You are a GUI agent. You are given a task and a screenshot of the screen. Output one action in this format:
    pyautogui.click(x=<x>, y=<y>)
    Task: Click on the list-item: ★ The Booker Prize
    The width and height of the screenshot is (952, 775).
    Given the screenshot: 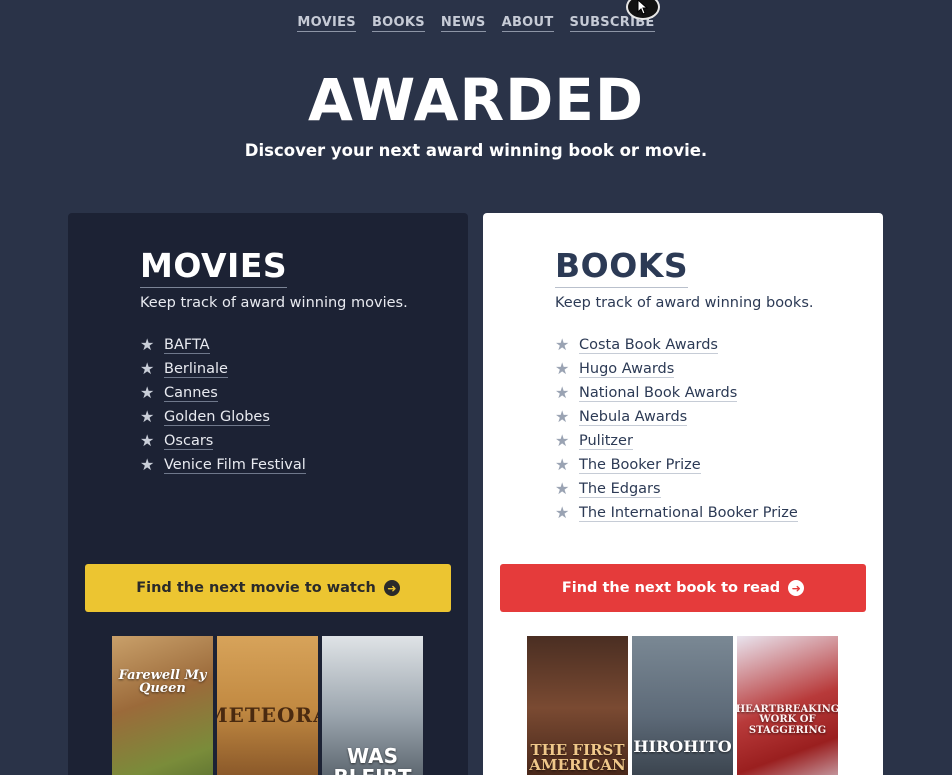 What is the action you would take?
    pyautogui.click(x=676, y=465)
    